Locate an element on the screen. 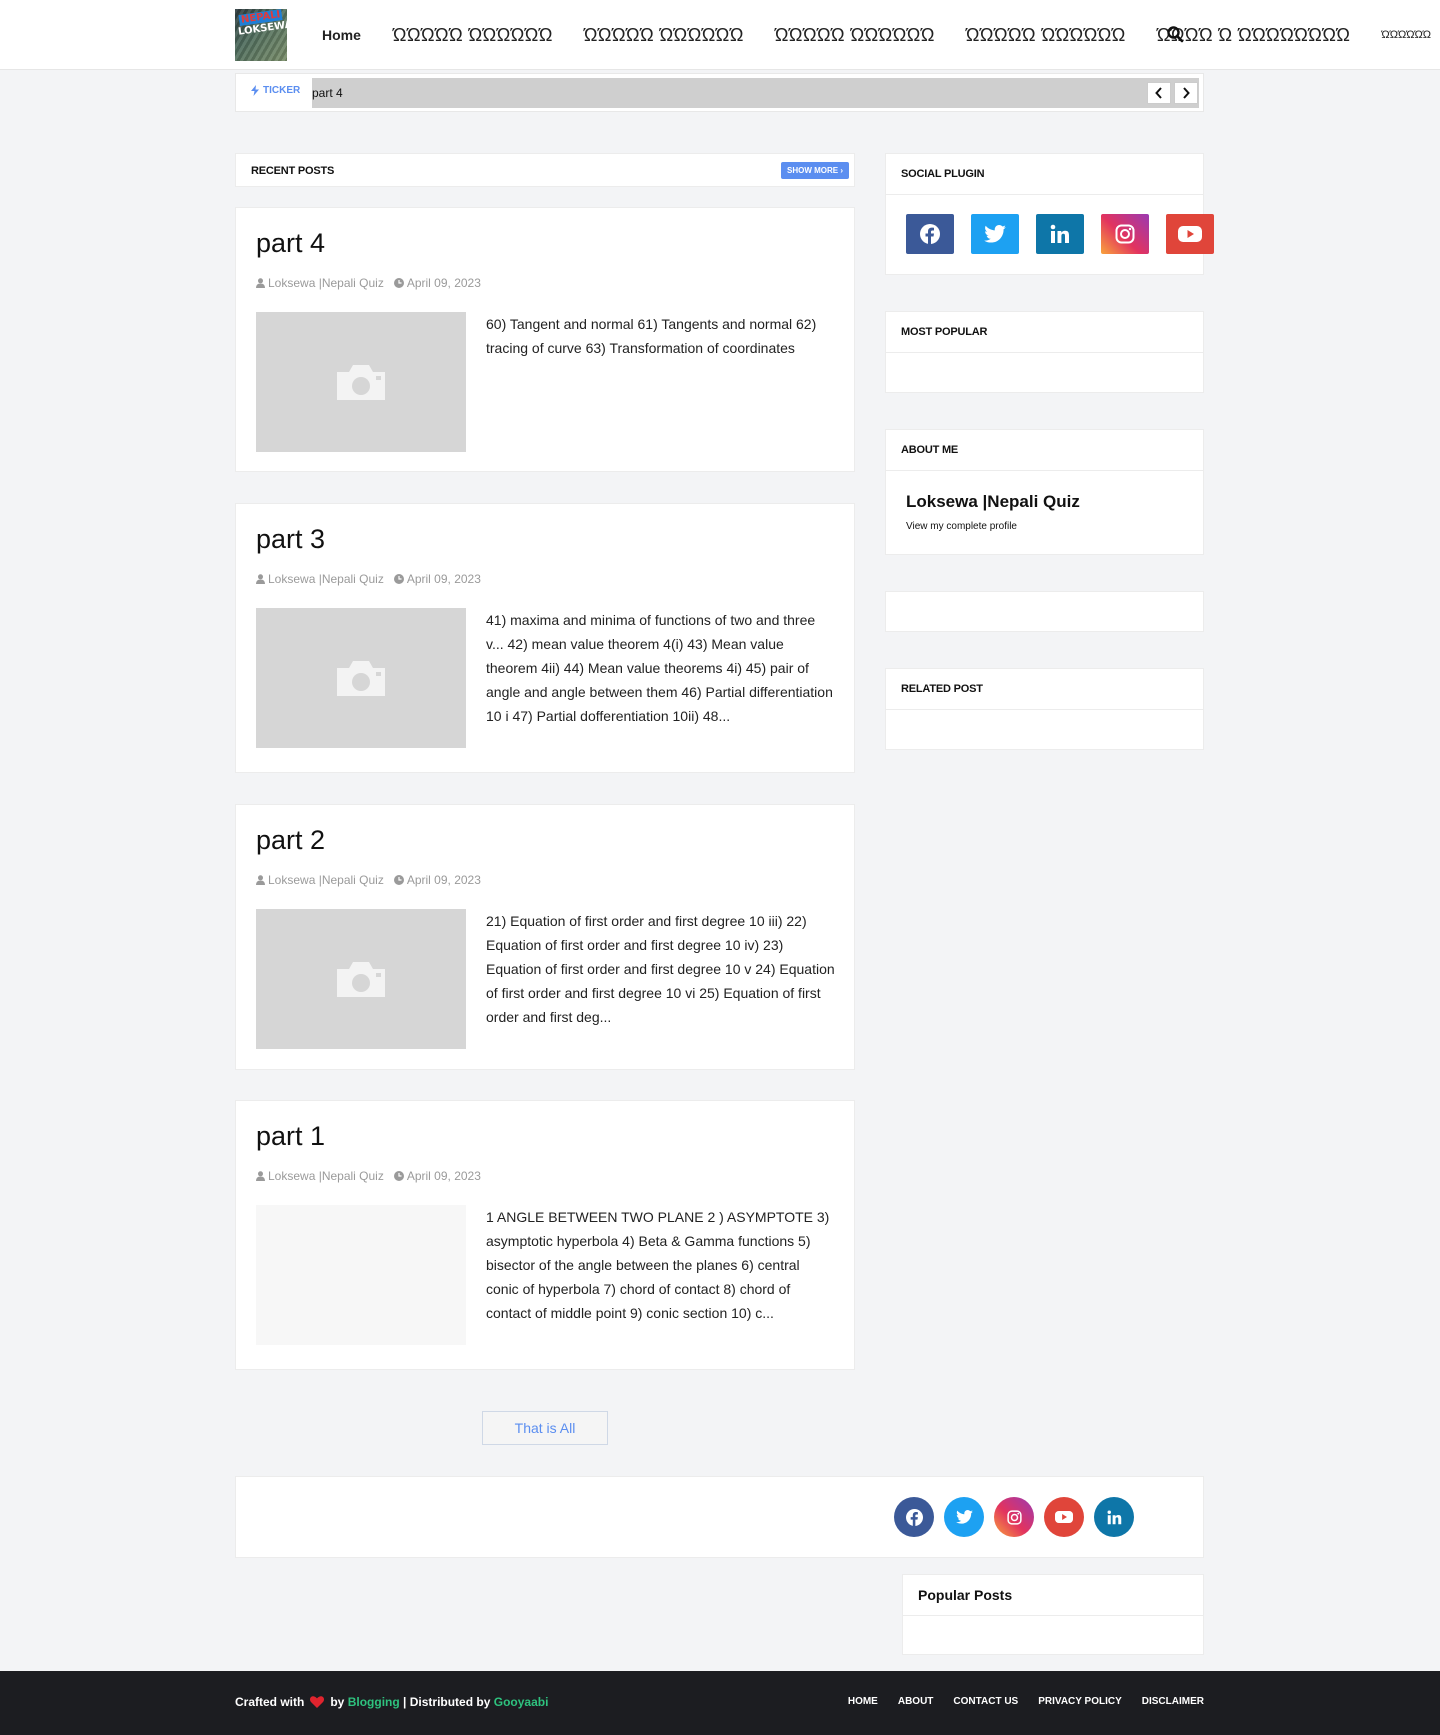  site-logo: NEPALI LOKSEWA is located at coordinates (261, 35).